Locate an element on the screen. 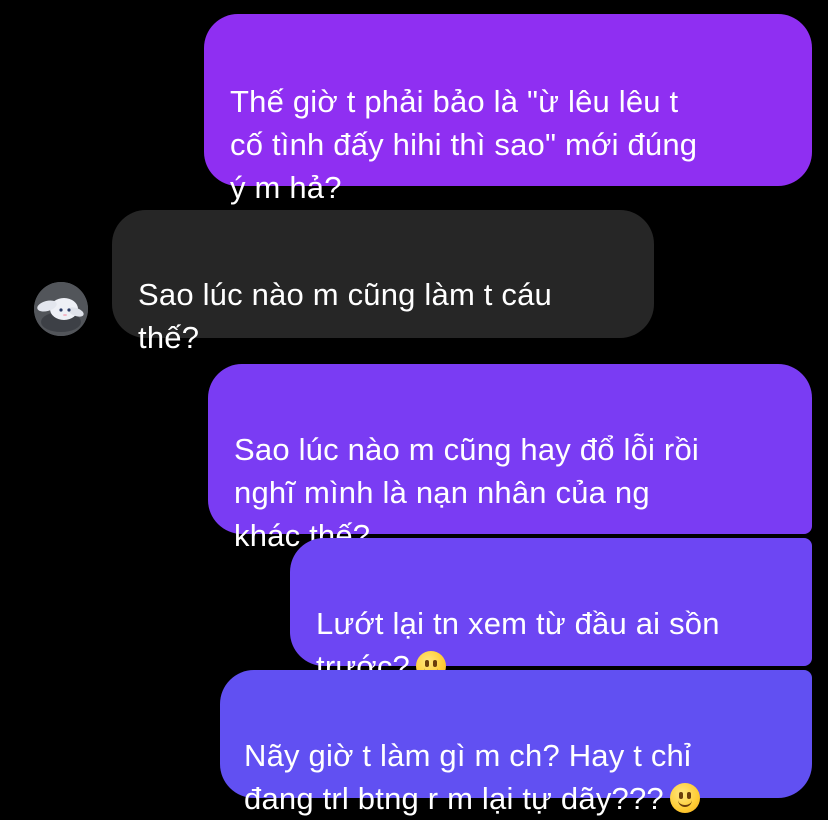 The height and width of the screenshot is (820, 828). message-bubble-outgoing: Lướt lại tn xem từ đầu ai sồn trước? is located at coordinates (551, 611).